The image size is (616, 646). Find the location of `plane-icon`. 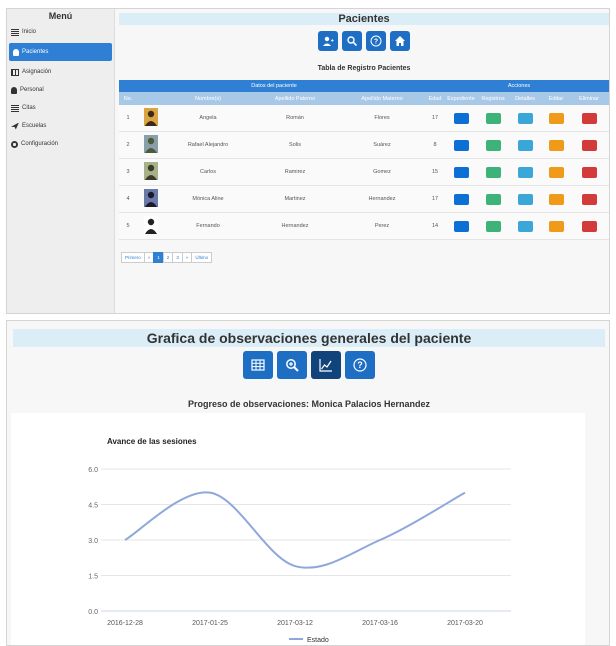

plane-icon is located at coordinates (15, 126).